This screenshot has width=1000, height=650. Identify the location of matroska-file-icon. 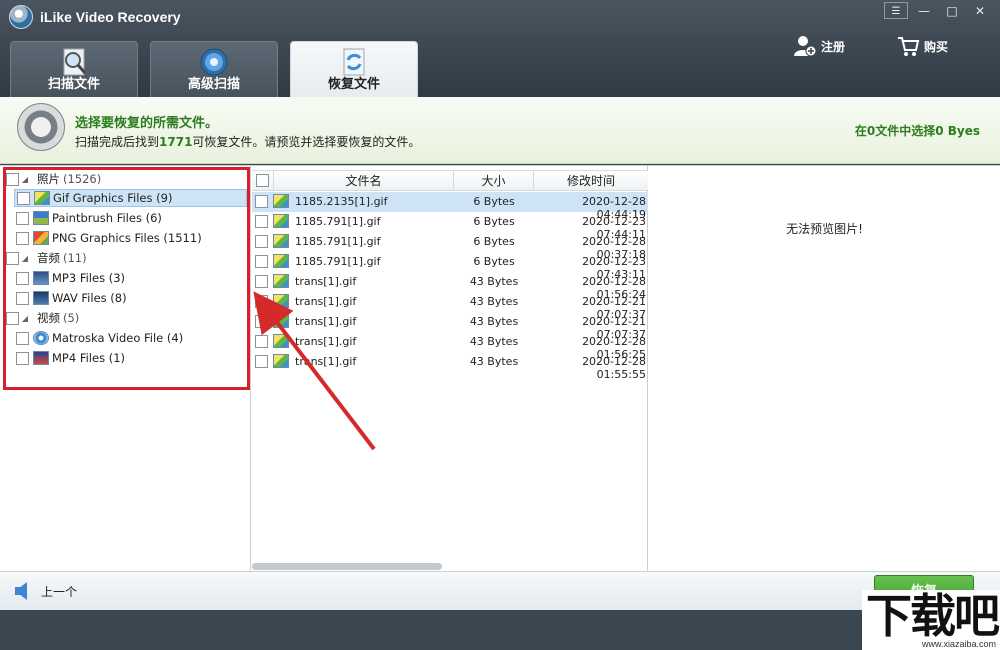
(41, 338).